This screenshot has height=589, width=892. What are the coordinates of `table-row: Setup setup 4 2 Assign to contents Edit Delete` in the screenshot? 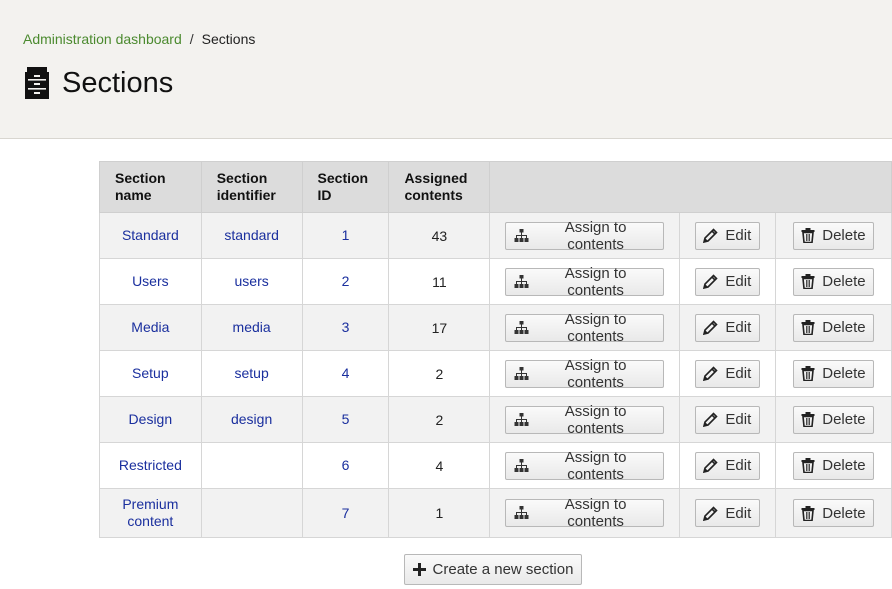 It's located at (495, 373).